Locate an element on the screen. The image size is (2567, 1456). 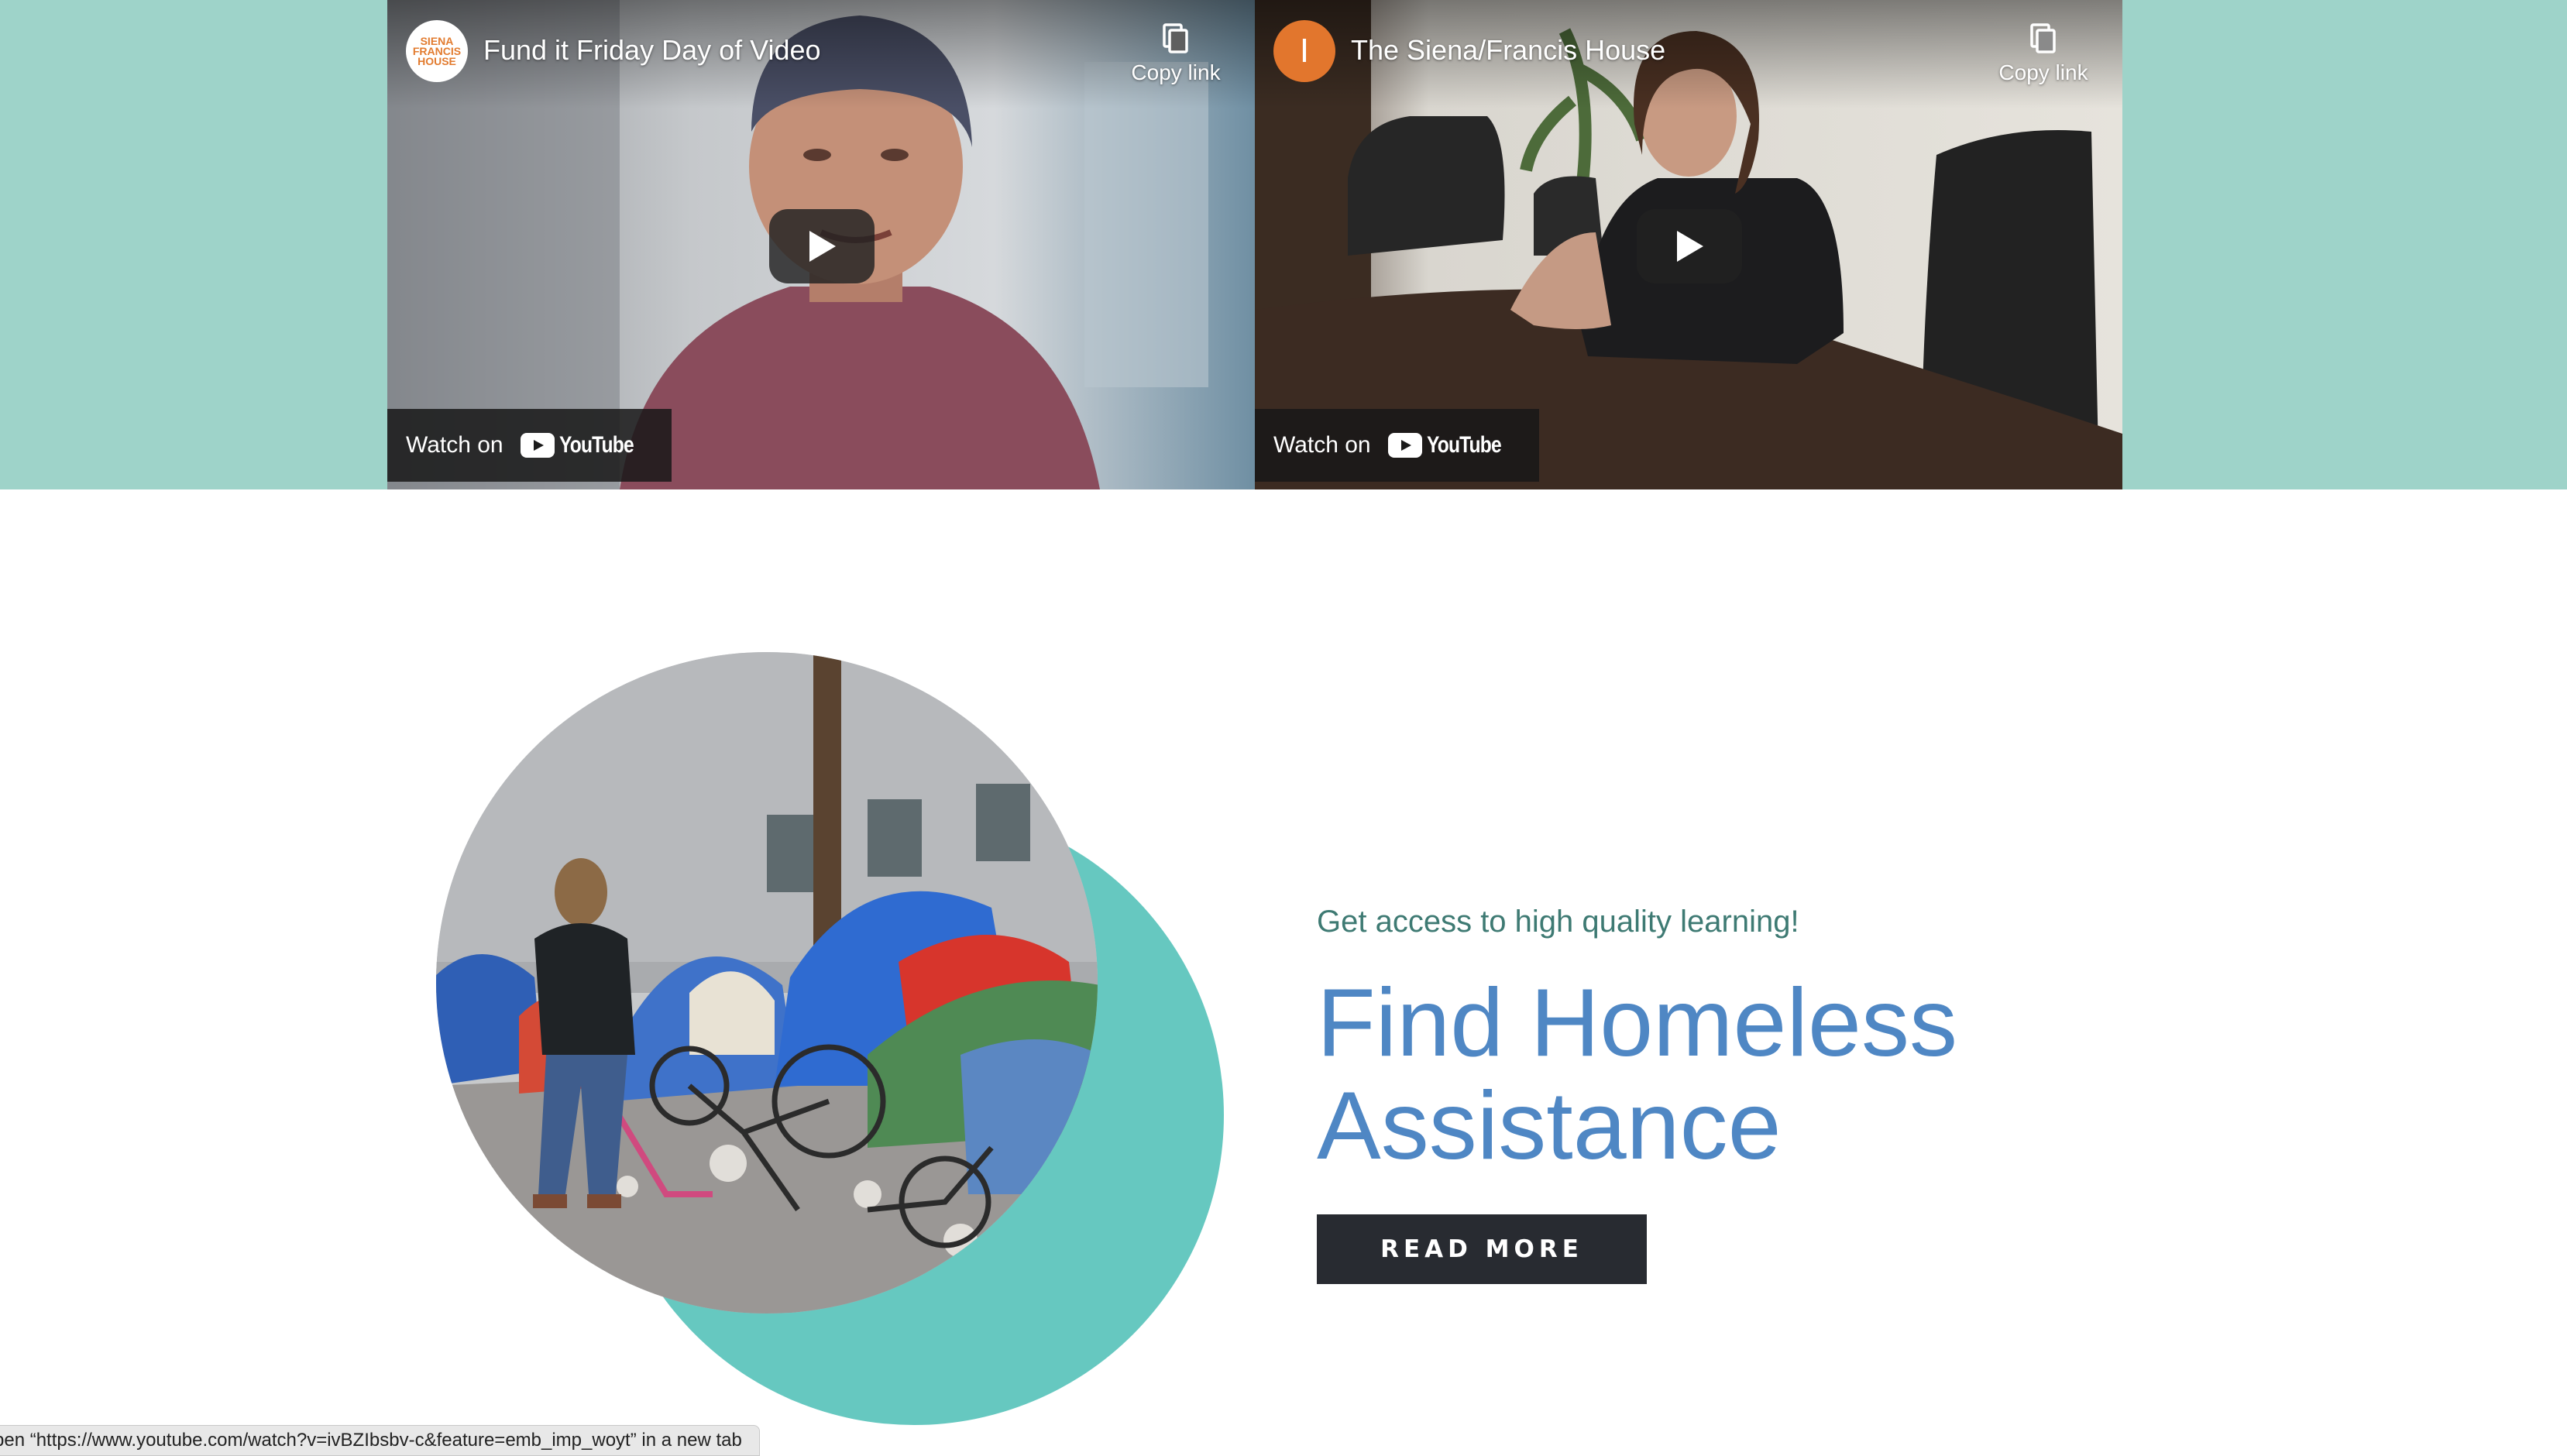
read-more-button: READ MORE is located at coordinates (1482, 1249).